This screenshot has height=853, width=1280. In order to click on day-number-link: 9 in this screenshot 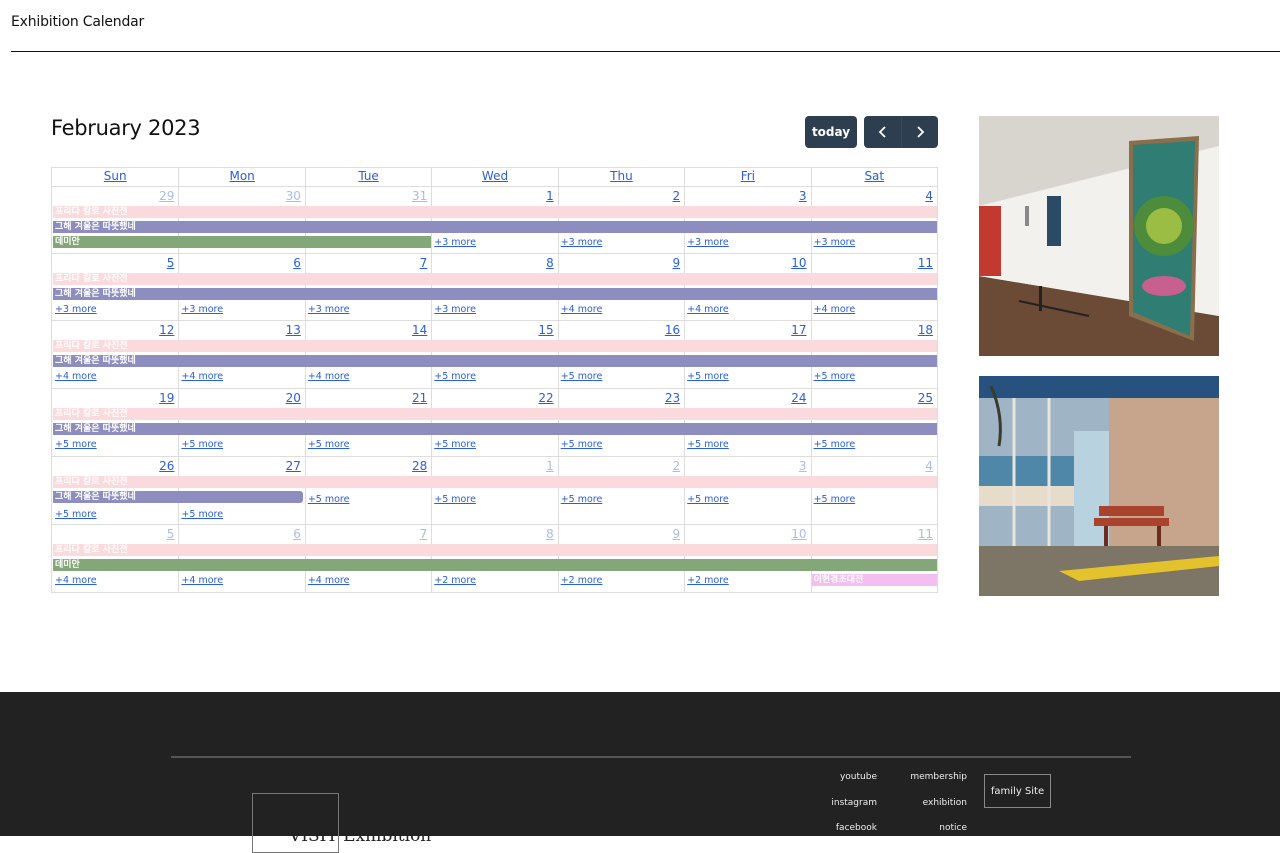, I will do `click(677, 534)`.